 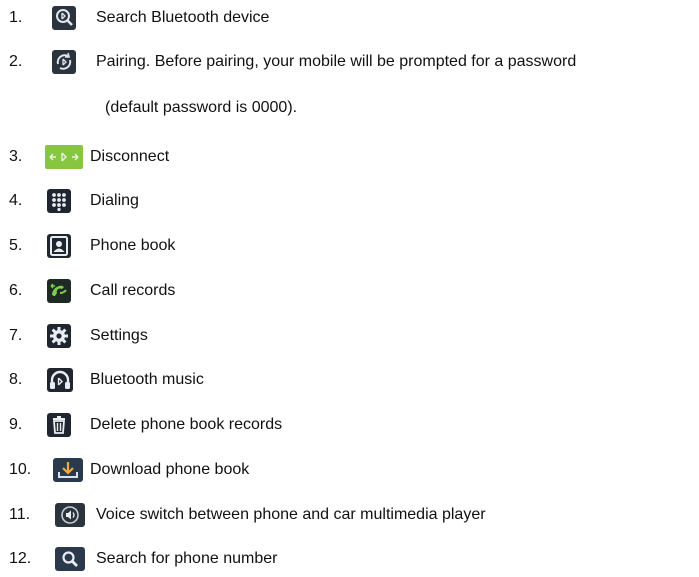 What do you see at coordinates (16, 245) in the screenshot?
I see `item-number: 5.` at bounding box center [16, 245].